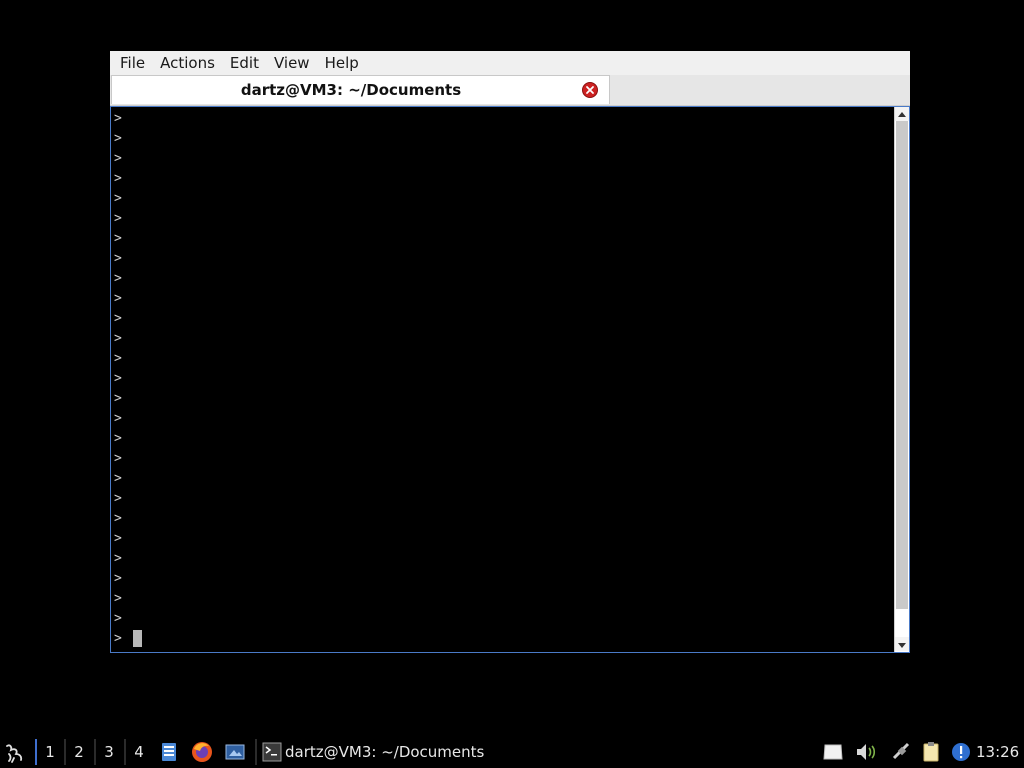  I want to click on tab-bar: dartz@VM3: ~/Documents, so click(510, 90).